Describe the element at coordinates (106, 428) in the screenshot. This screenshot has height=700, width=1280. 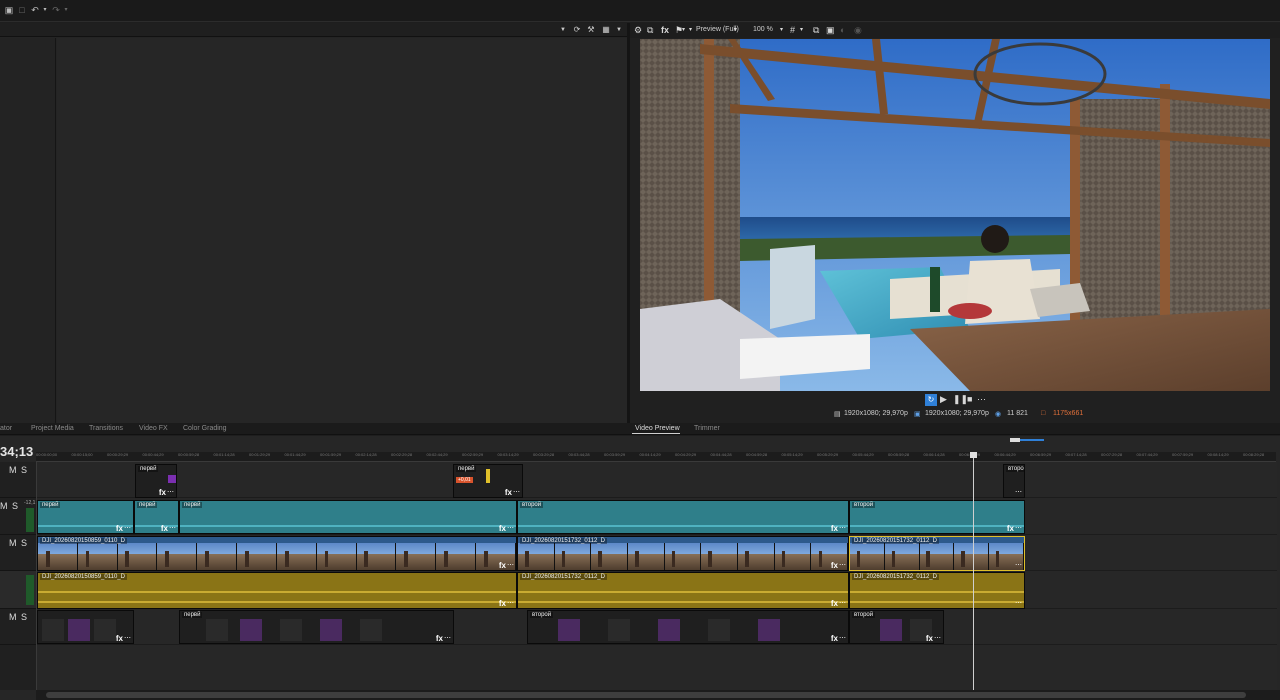
I see `tab-transitions: Transitions` at that location.